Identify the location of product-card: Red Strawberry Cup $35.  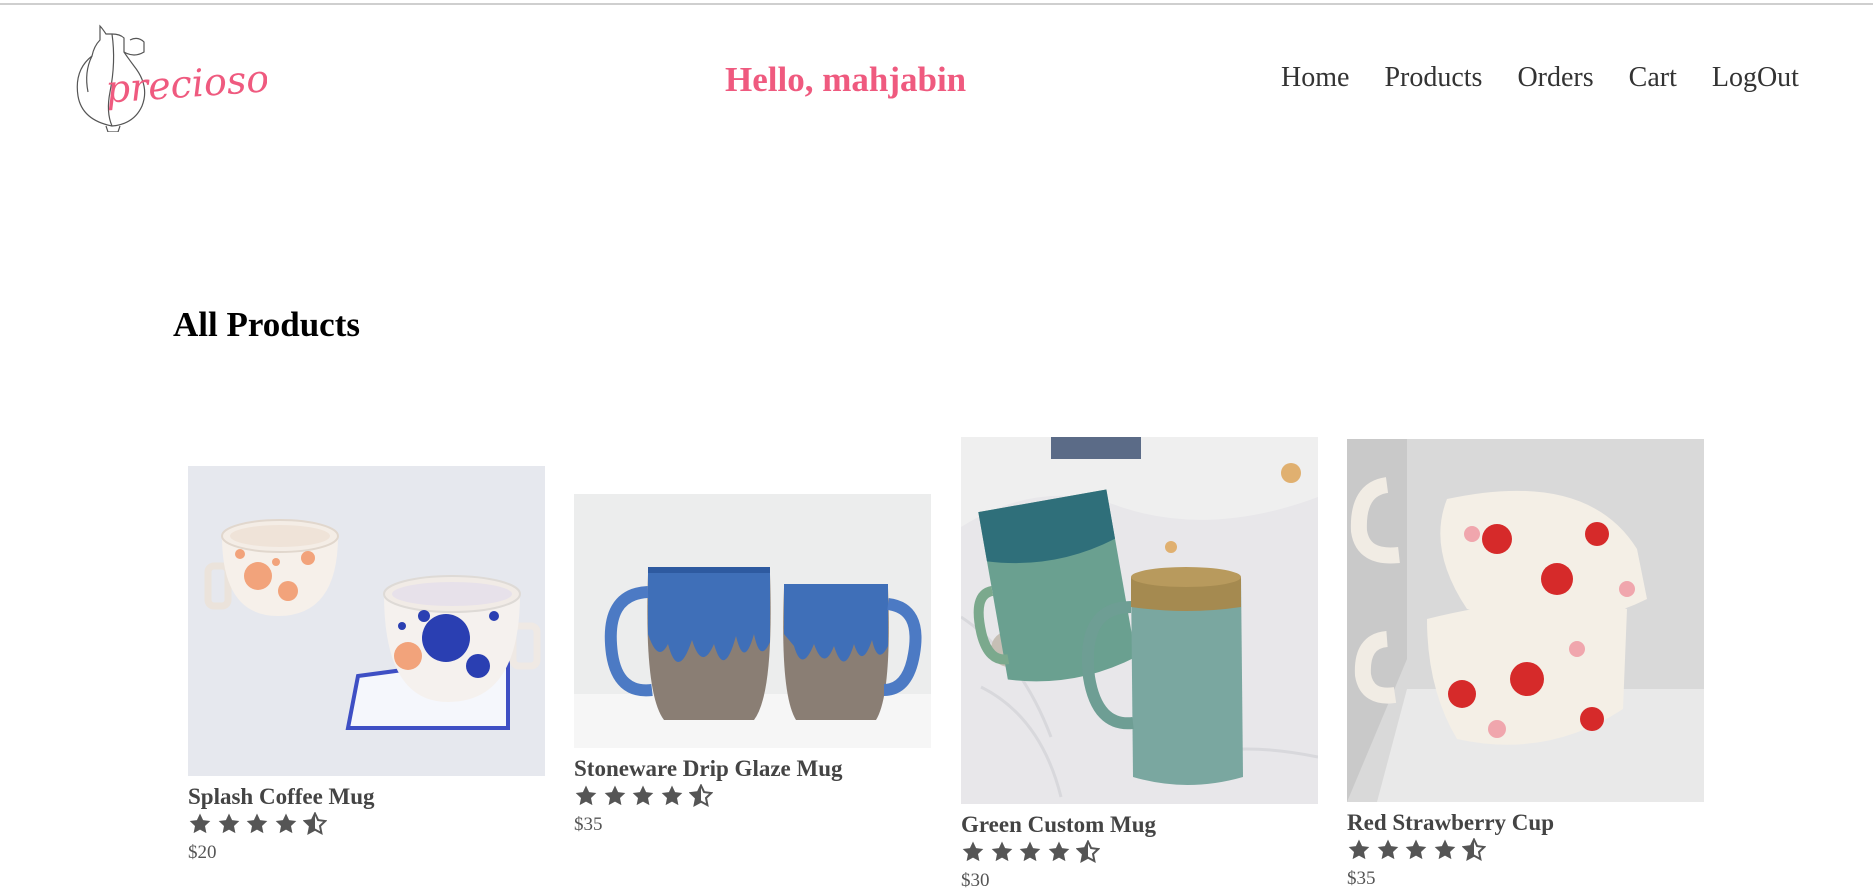
(1525, 665).